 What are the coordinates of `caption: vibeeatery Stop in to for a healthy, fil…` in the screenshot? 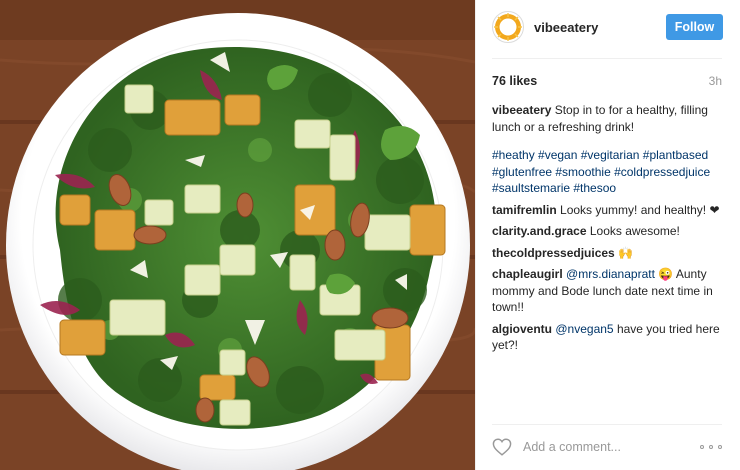 It's located at (609, 118).